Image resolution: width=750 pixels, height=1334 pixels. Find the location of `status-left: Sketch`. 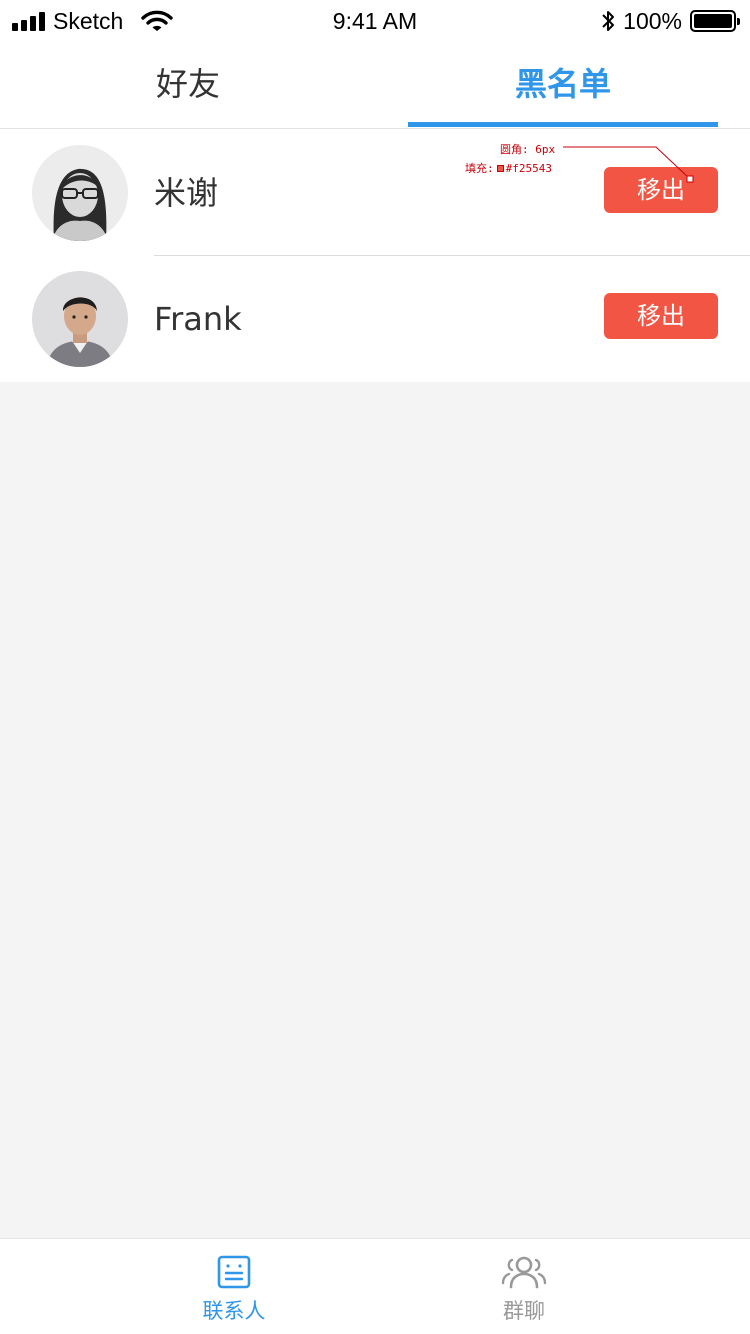

status-left: Sketch is located at coordinates (93, 21).